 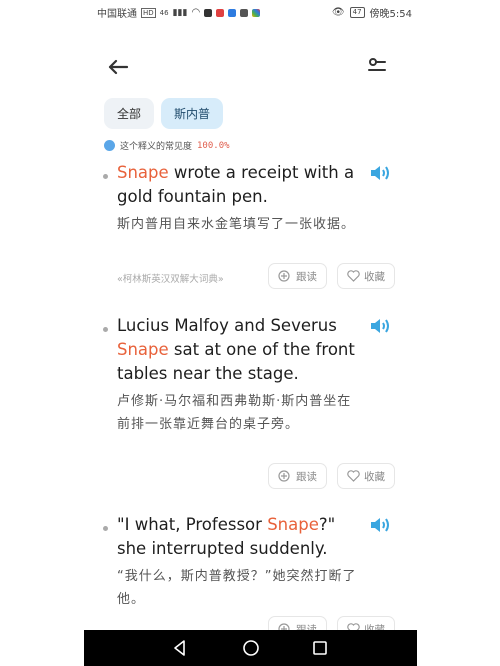 What do you see at coordinates (338, 12) in the screenshot?
I see `eye-comfort-icon: 👁` at bounding box center [338, 12].